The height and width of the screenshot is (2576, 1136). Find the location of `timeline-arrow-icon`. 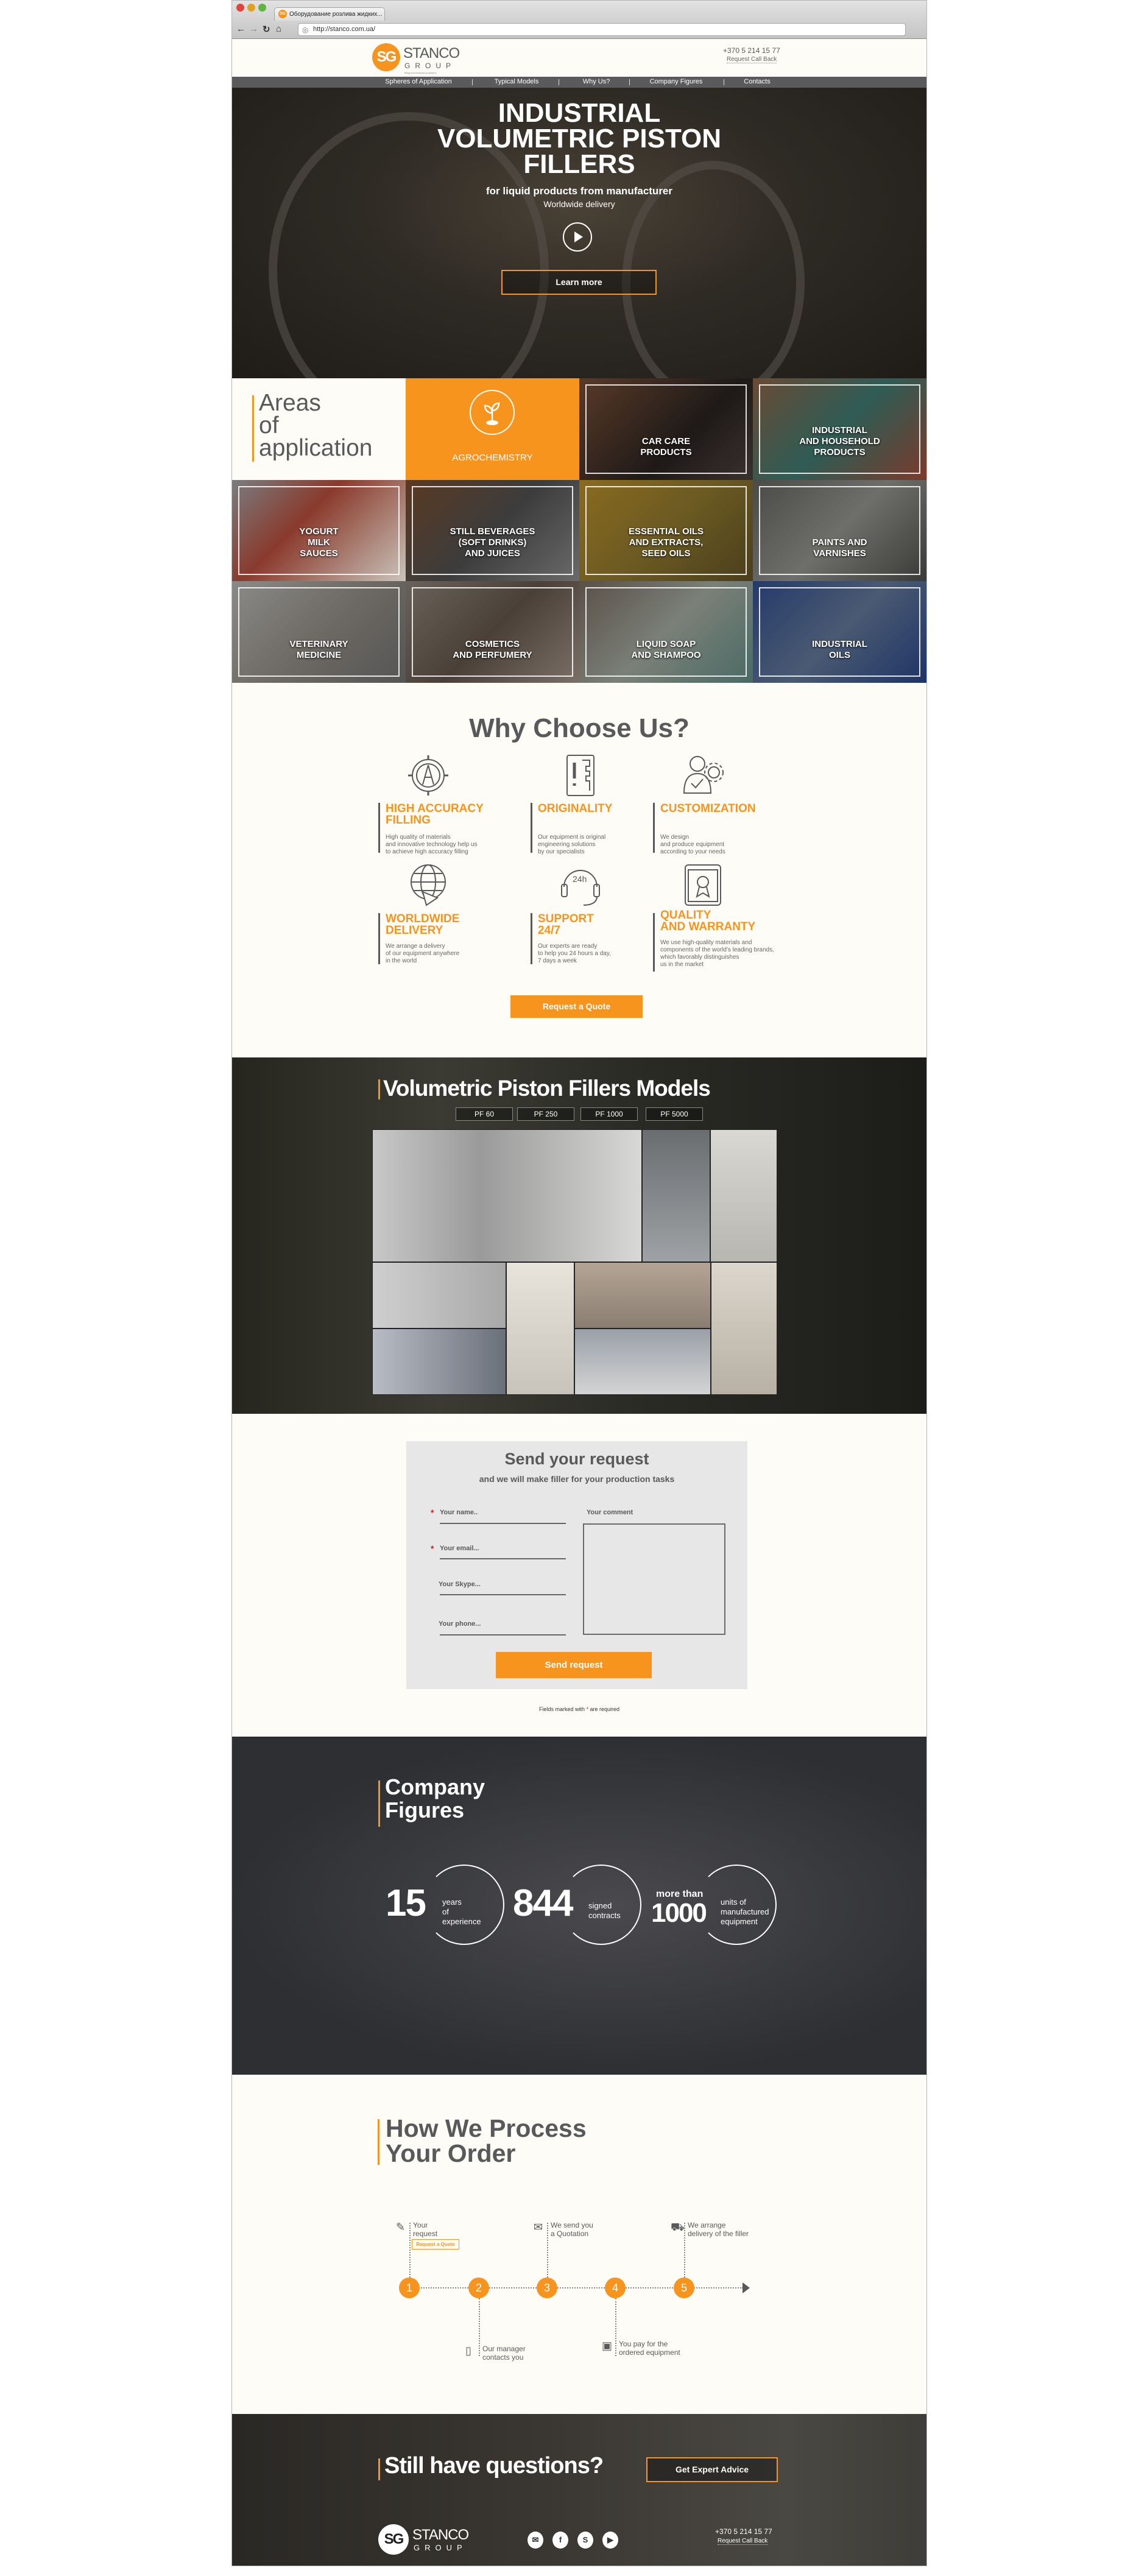

timeline-arrow-icon is located at coordinates (746, 2287).